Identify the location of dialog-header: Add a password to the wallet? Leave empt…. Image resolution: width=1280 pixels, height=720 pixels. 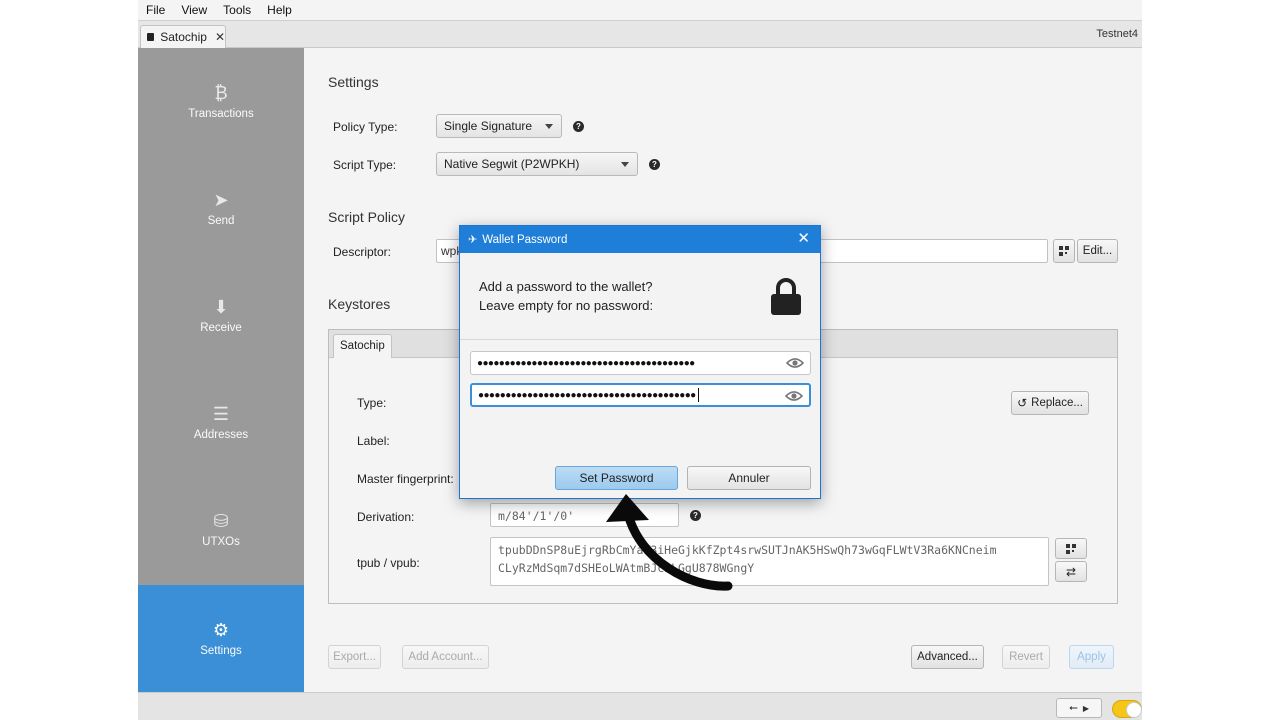
(640, 296).